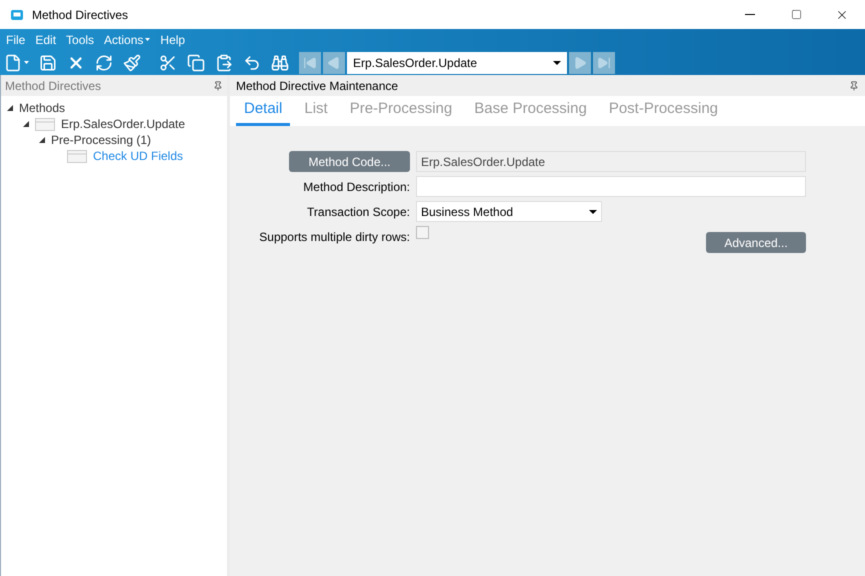 The width and height of the screenshot is (865, 576). I want to click on field-label: Transaction Scope:, so click(358, 212).